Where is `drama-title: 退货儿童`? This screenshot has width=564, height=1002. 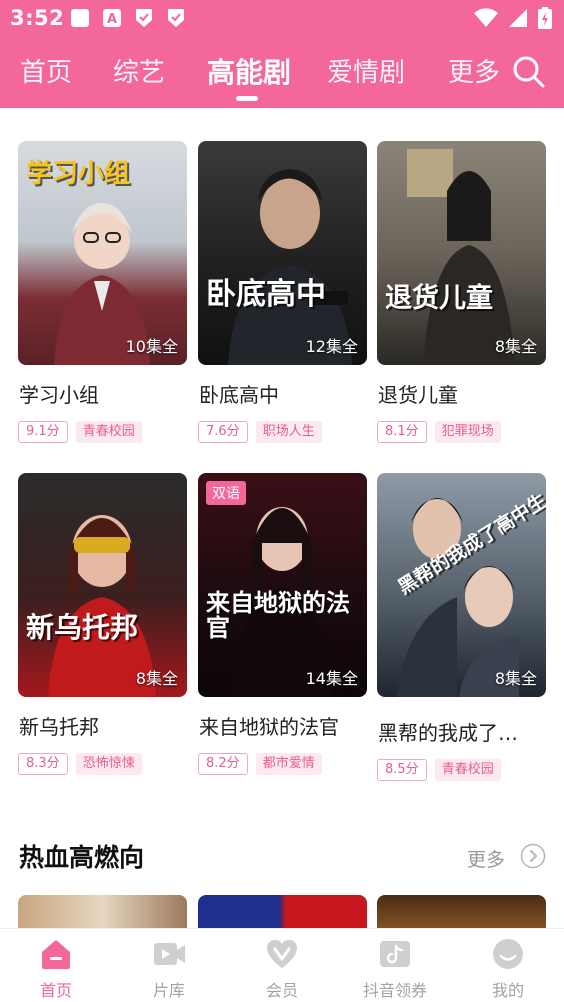
drama-title: 退货儿童 is located at coordinates (418, 393).